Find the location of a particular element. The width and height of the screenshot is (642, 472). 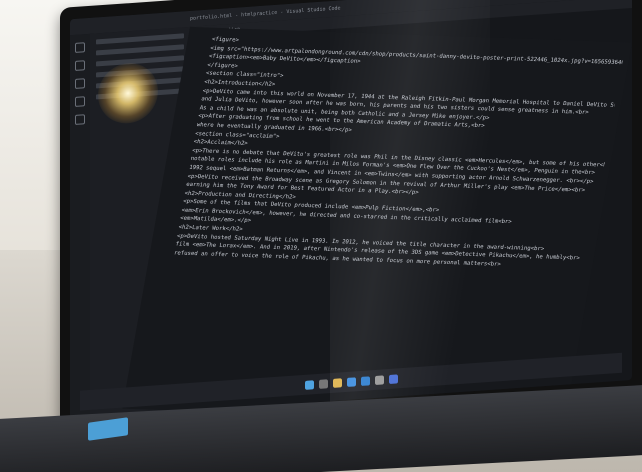

activity-bar is located at coordinates (80, 226).